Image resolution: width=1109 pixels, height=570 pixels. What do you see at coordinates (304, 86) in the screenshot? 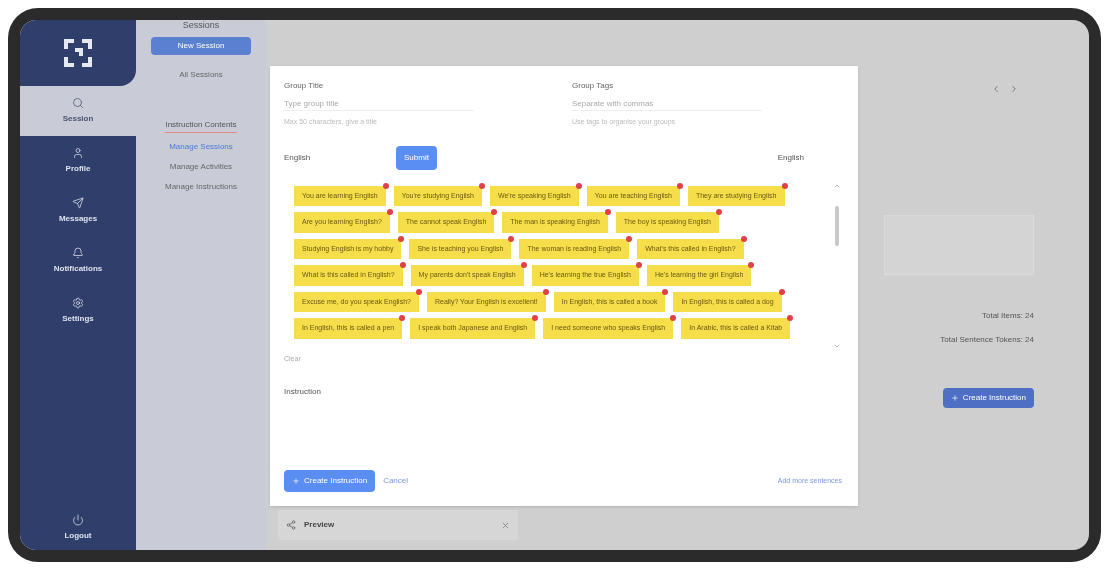
I see `field-label: Group Title` at bounding box center [304, 86].